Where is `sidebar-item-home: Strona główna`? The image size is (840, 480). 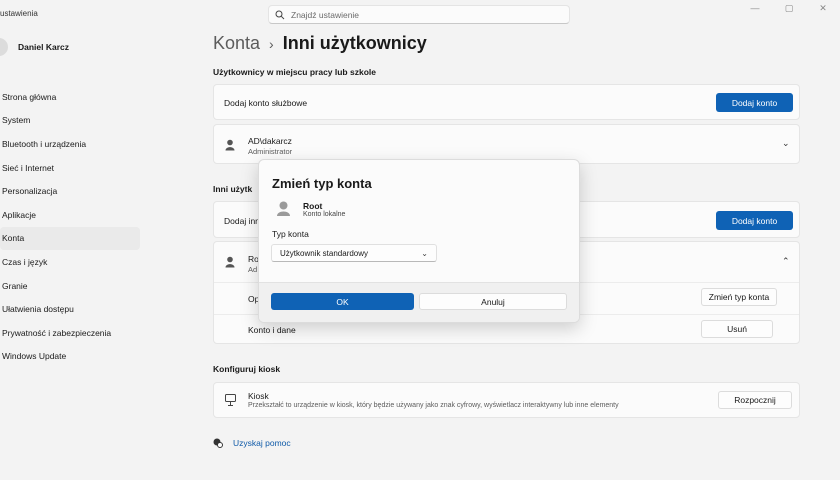 sidebar-item-home: Strona główna is located at coordinates (70, 97).